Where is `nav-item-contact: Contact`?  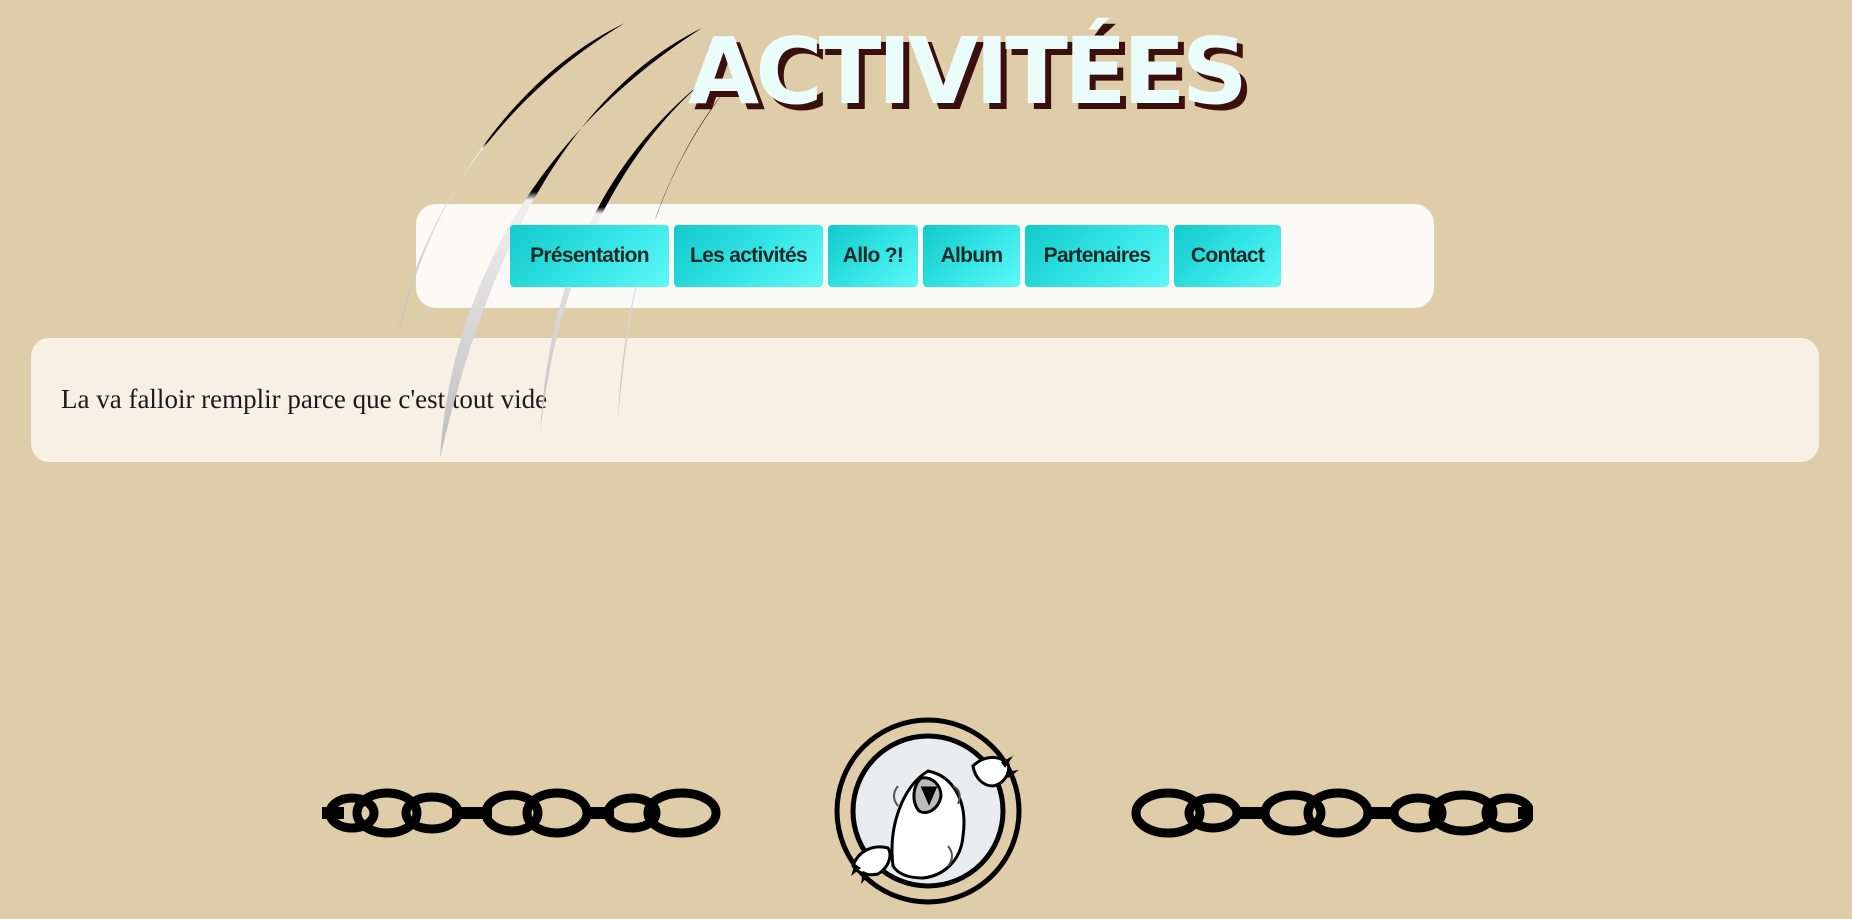 nav-item-contact: Contact is located at coordinates (1227, 256).